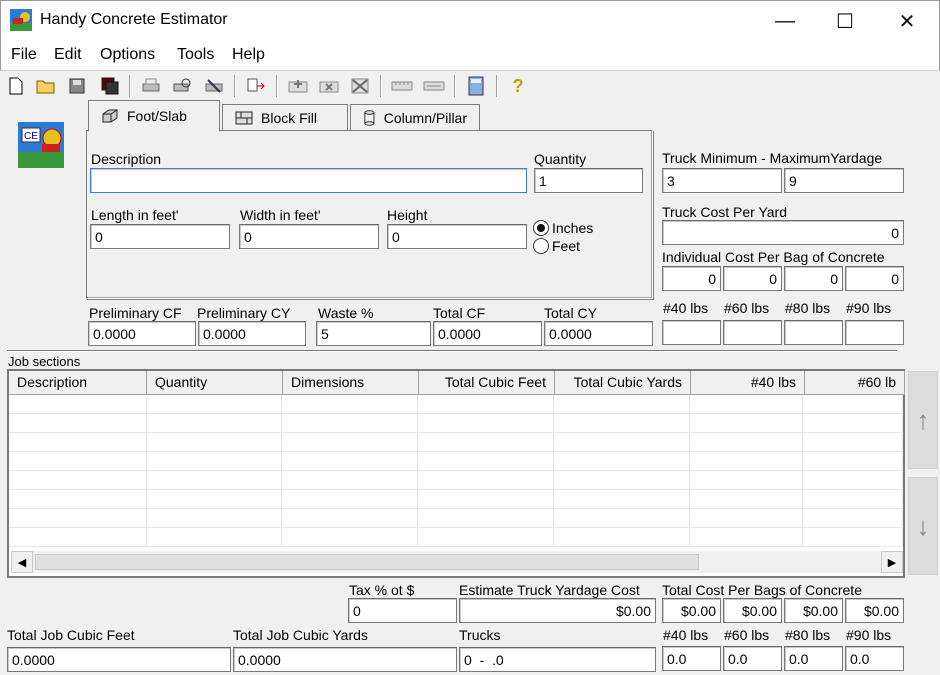  What do you see at coordinates (907, 21) in the screenshot?
I see `close-button: ✕` at bounding box center [907, 21].